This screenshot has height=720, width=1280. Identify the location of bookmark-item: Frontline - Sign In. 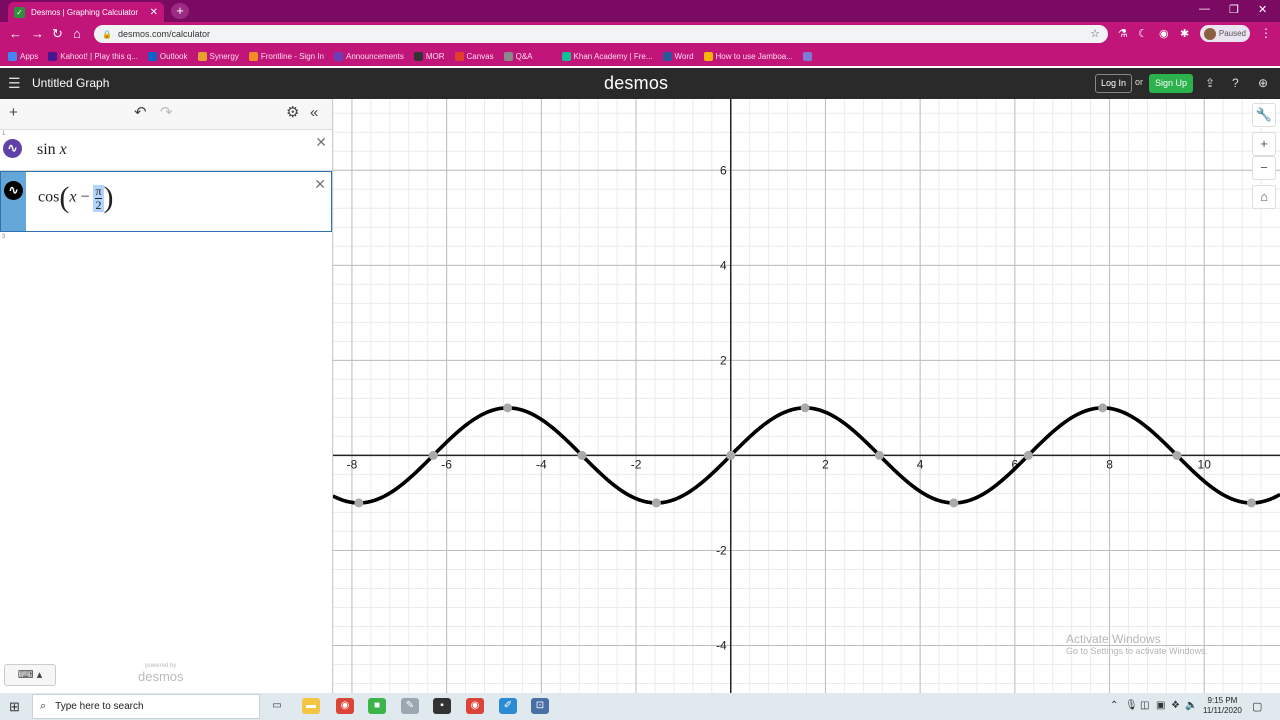
(286, 56).